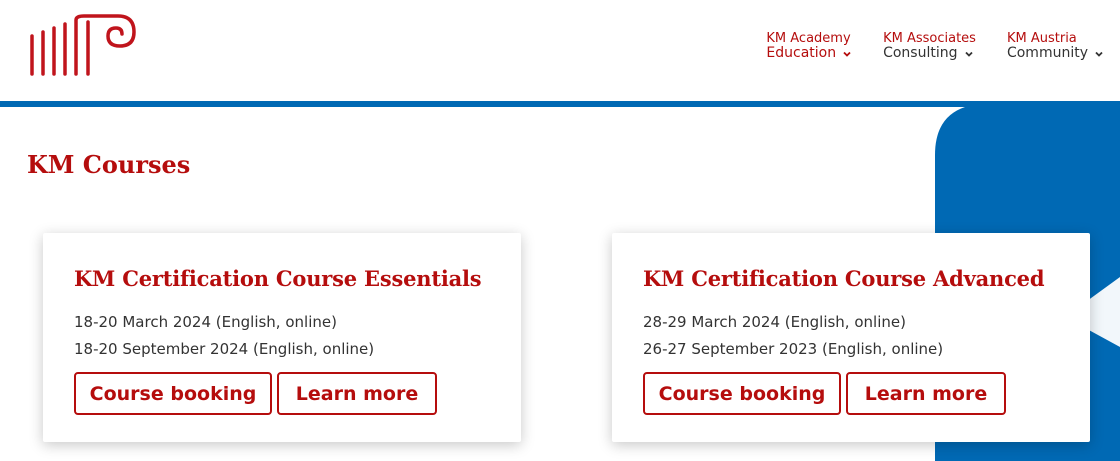 The image size is (1120, 461). I want to click on course-date: 18-20 March 2024 (English, online), so click(205, 322).